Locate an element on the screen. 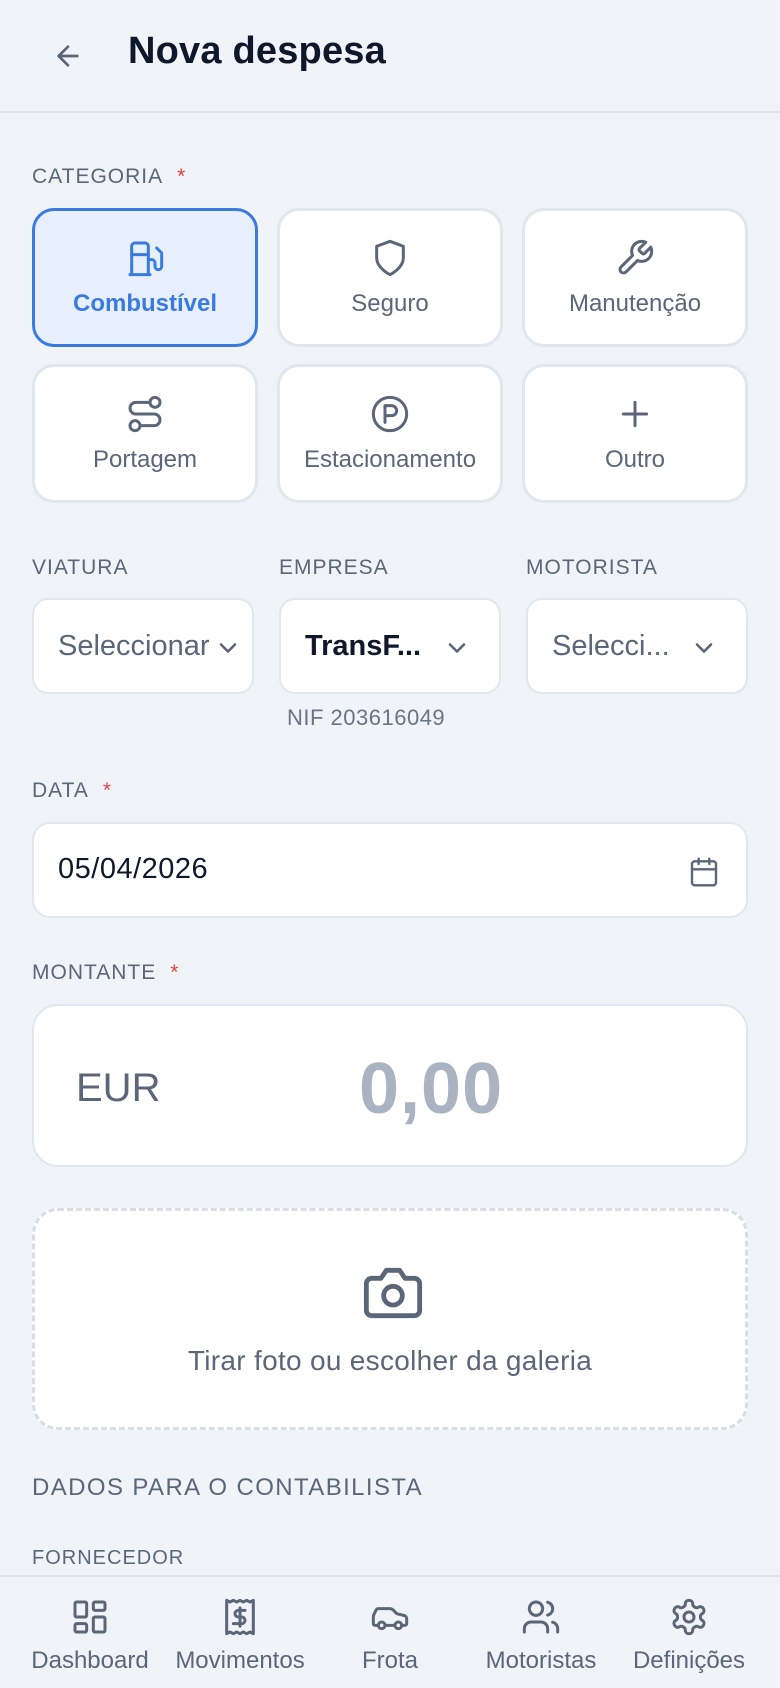  company-nif: NIF 203616049 is located at coordinates (366, 717).